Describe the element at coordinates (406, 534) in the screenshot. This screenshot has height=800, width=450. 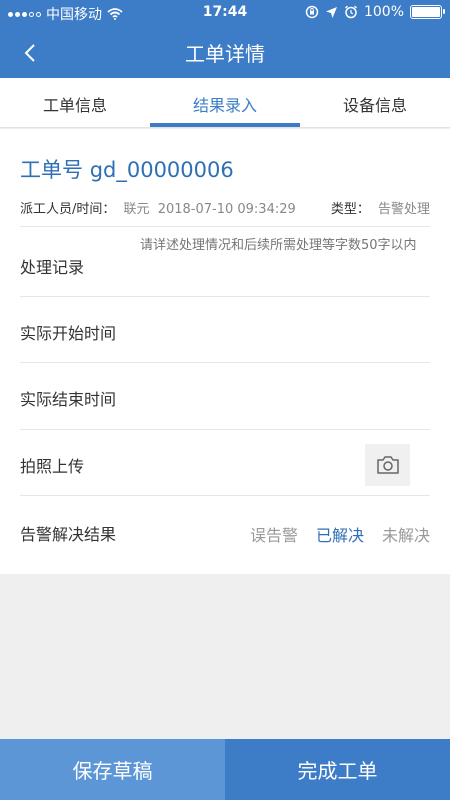
I see `result-option-unresolved: 未解决` at that location.